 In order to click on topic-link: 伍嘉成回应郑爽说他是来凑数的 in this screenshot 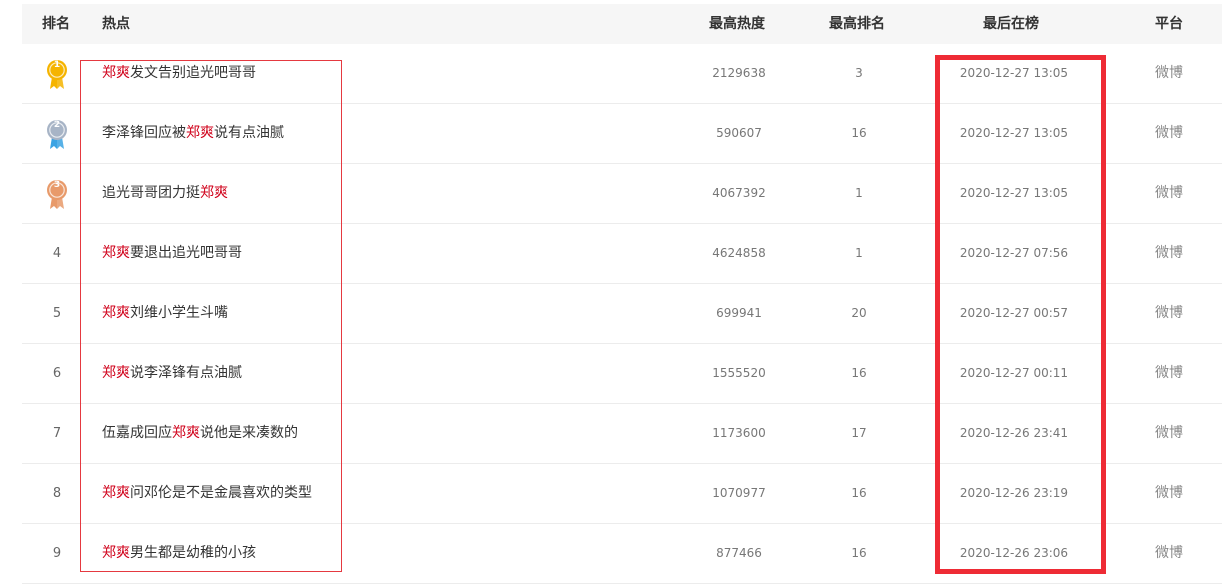, I will do `click(200, 433)`.